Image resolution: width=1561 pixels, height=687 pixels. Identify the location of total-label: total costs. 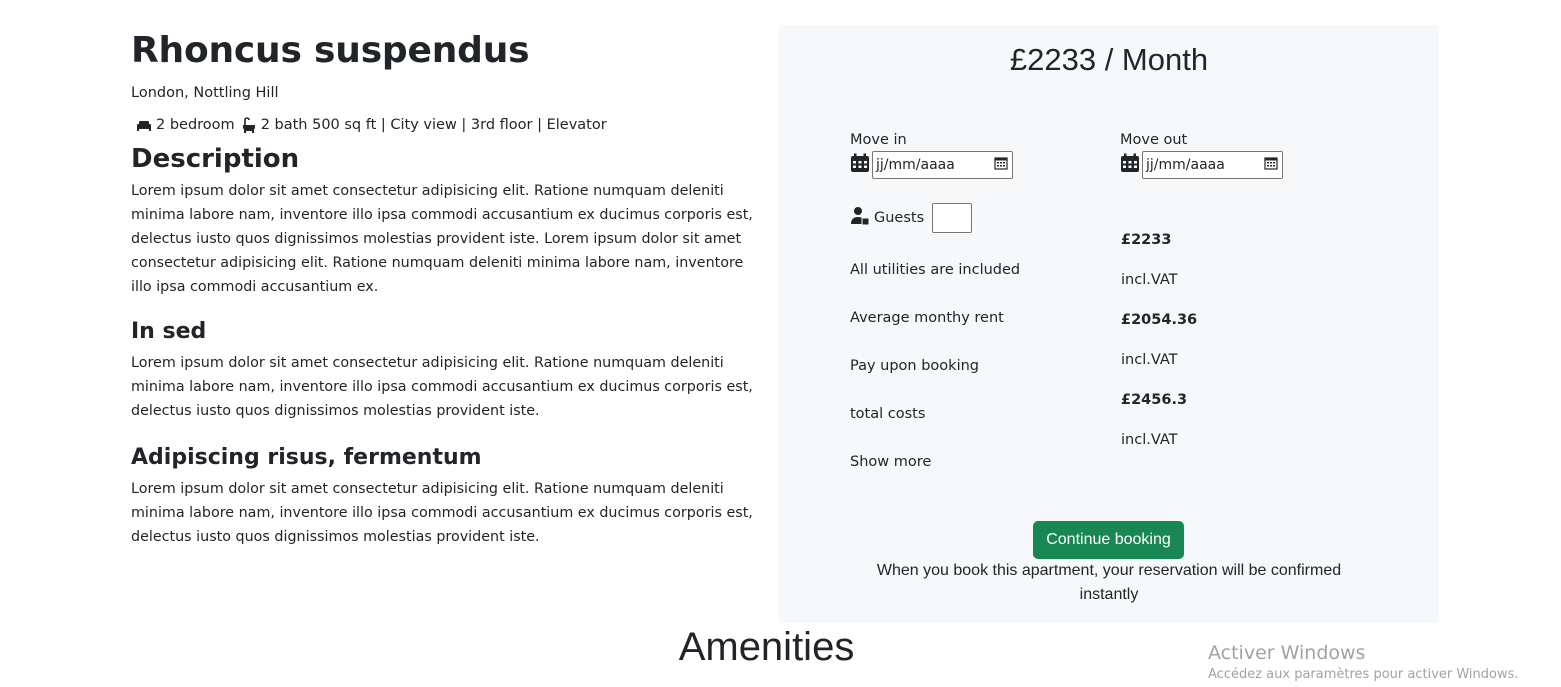
(888, 414).